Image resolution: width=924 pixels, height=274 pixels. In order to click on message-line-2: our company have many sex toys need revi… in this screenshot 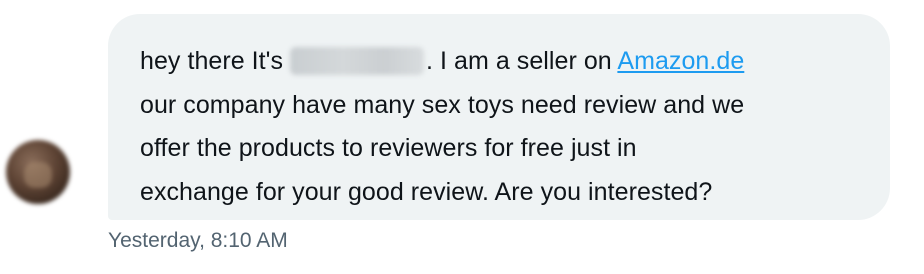, I will do `click(442, 104)`.